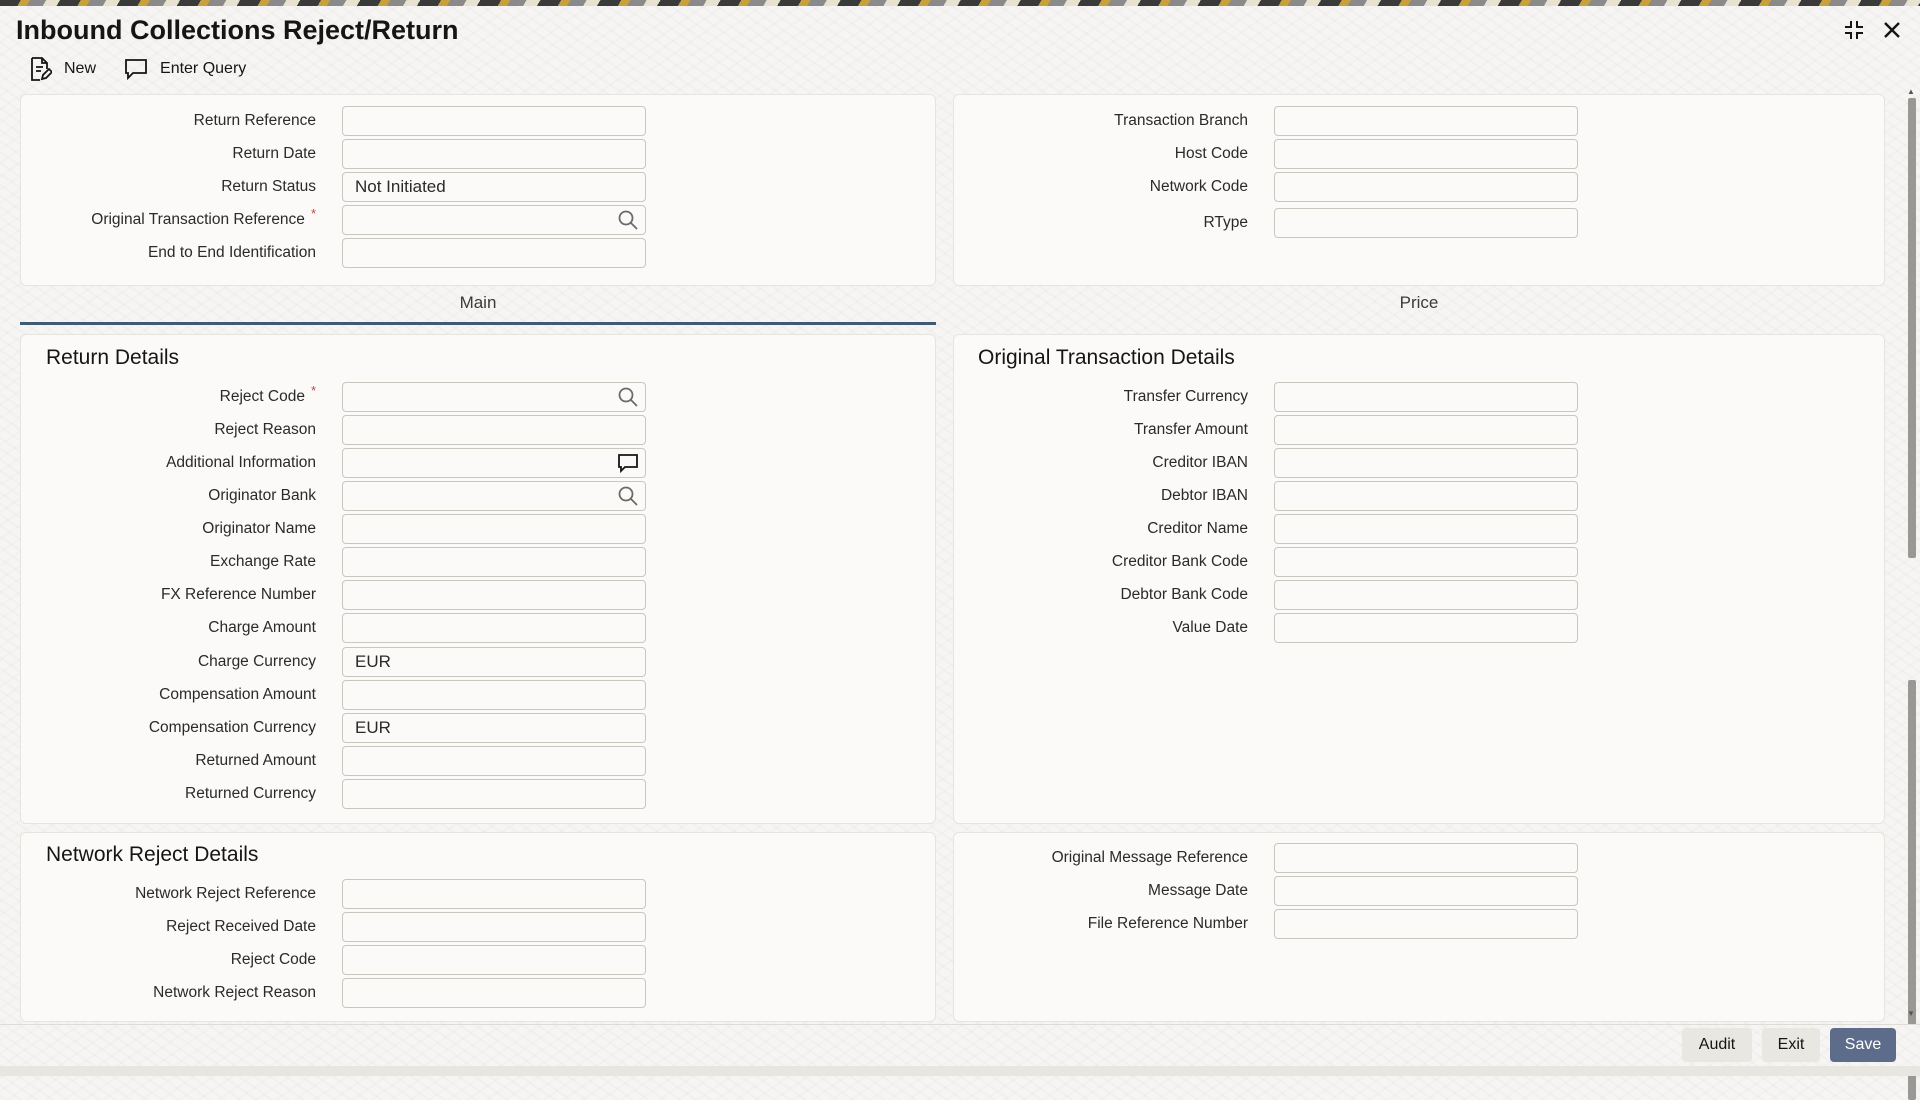 This screenshot has width=1920, height=1100. Describe the element at coordinates (494, 496) in the screenshot. I see `originator-bank-input` at that location.